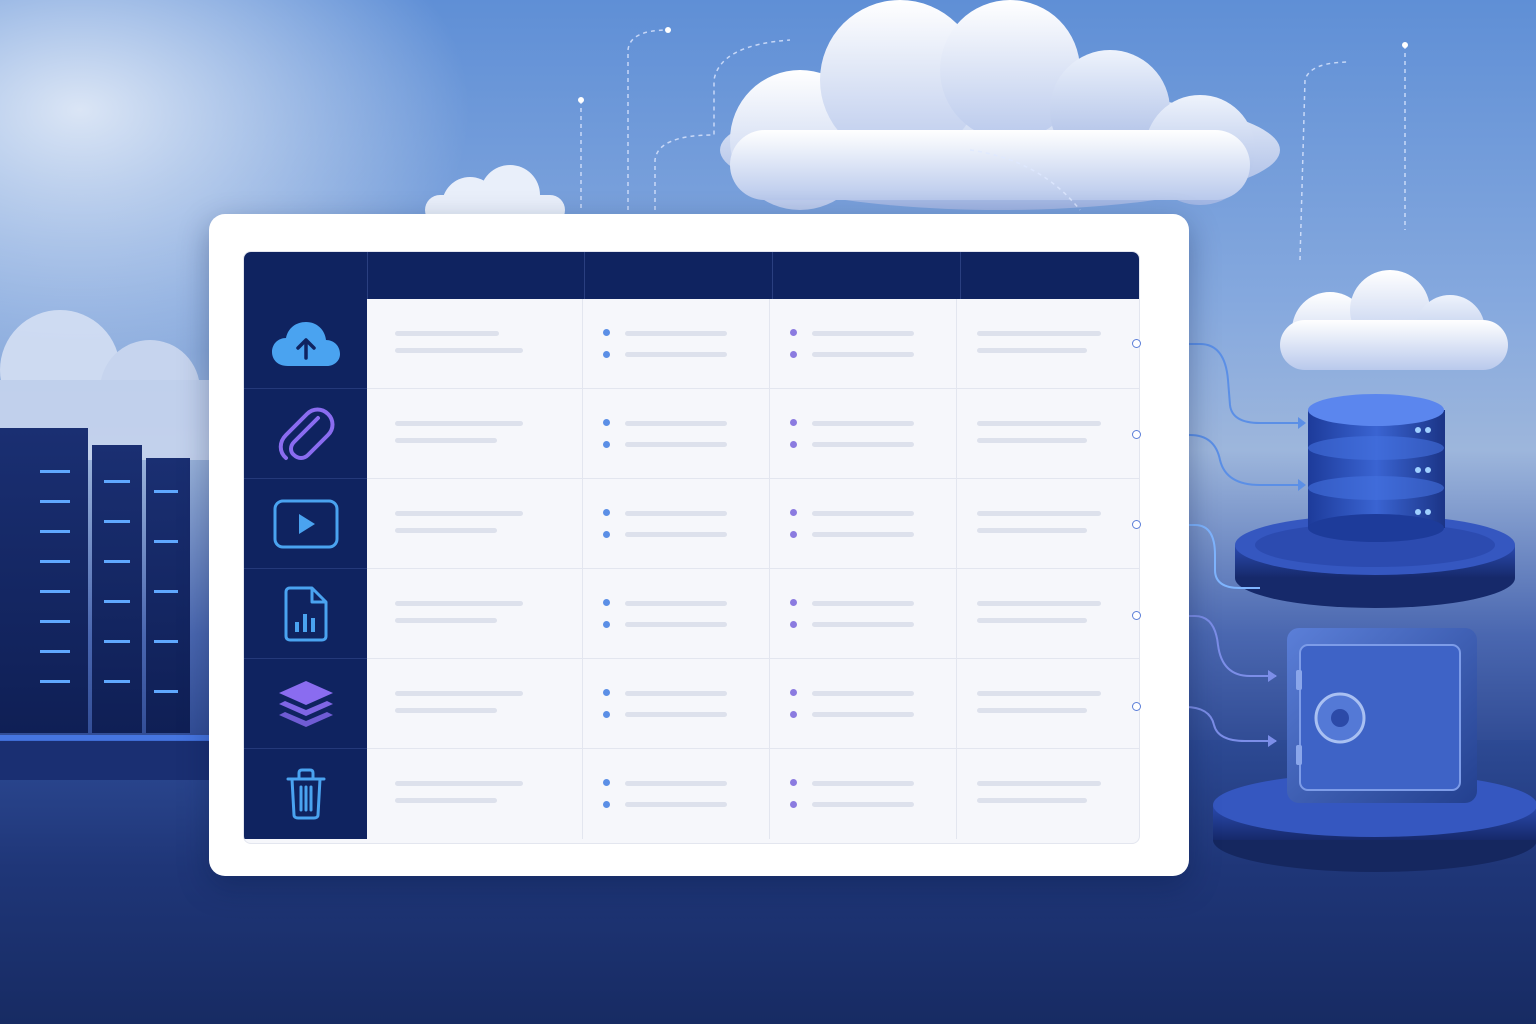 The image size is (1536, 1024). I want to click on layers-icon, so click(305, 703).